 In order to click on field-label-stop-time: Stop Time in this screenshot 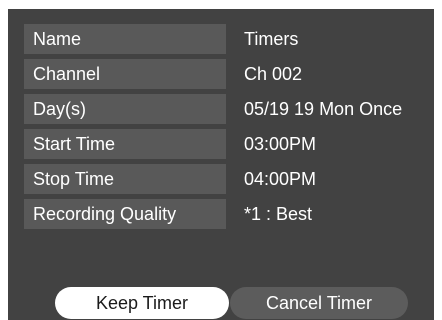, I will do `click(125, 179)`.